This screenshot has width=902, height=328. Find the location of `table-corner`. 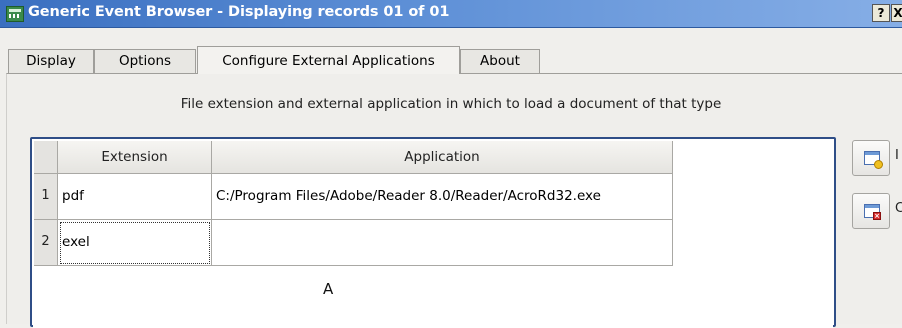

table-corner is located at coordinates (46, 157).